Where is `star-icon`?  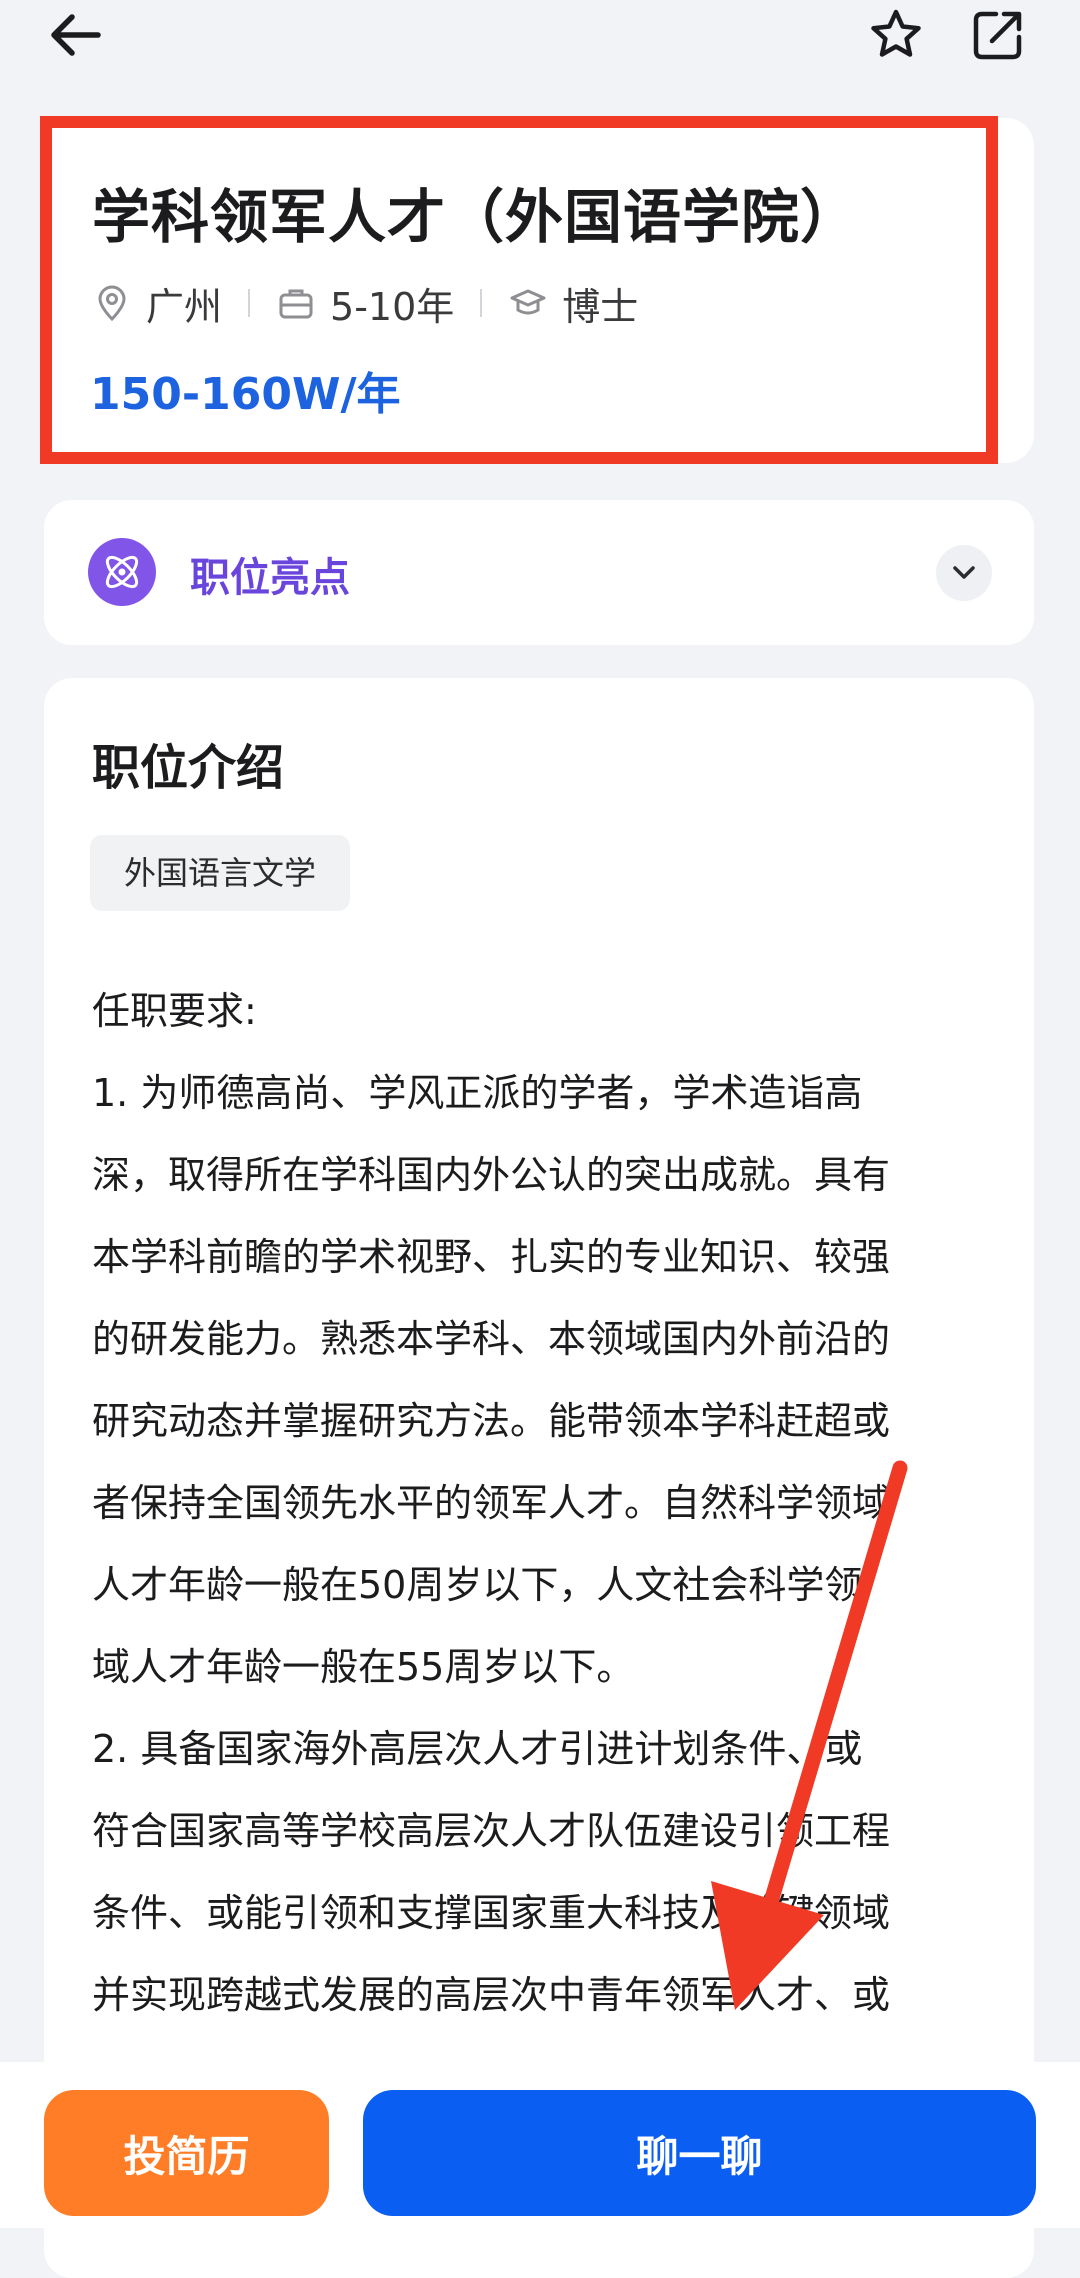
star-icon is located at coordinates (896, 33).